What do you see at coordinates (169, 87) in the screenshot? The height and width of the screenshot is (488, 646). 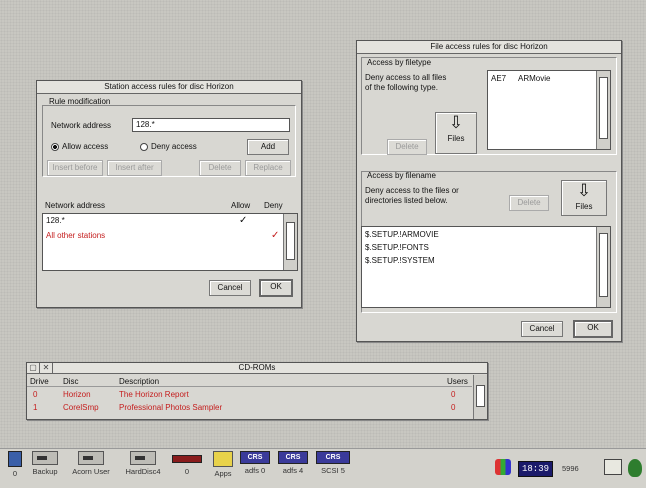 I see `station-window-titlebar: Station access rules for disc Horizon` at bounding box center [169, 87].